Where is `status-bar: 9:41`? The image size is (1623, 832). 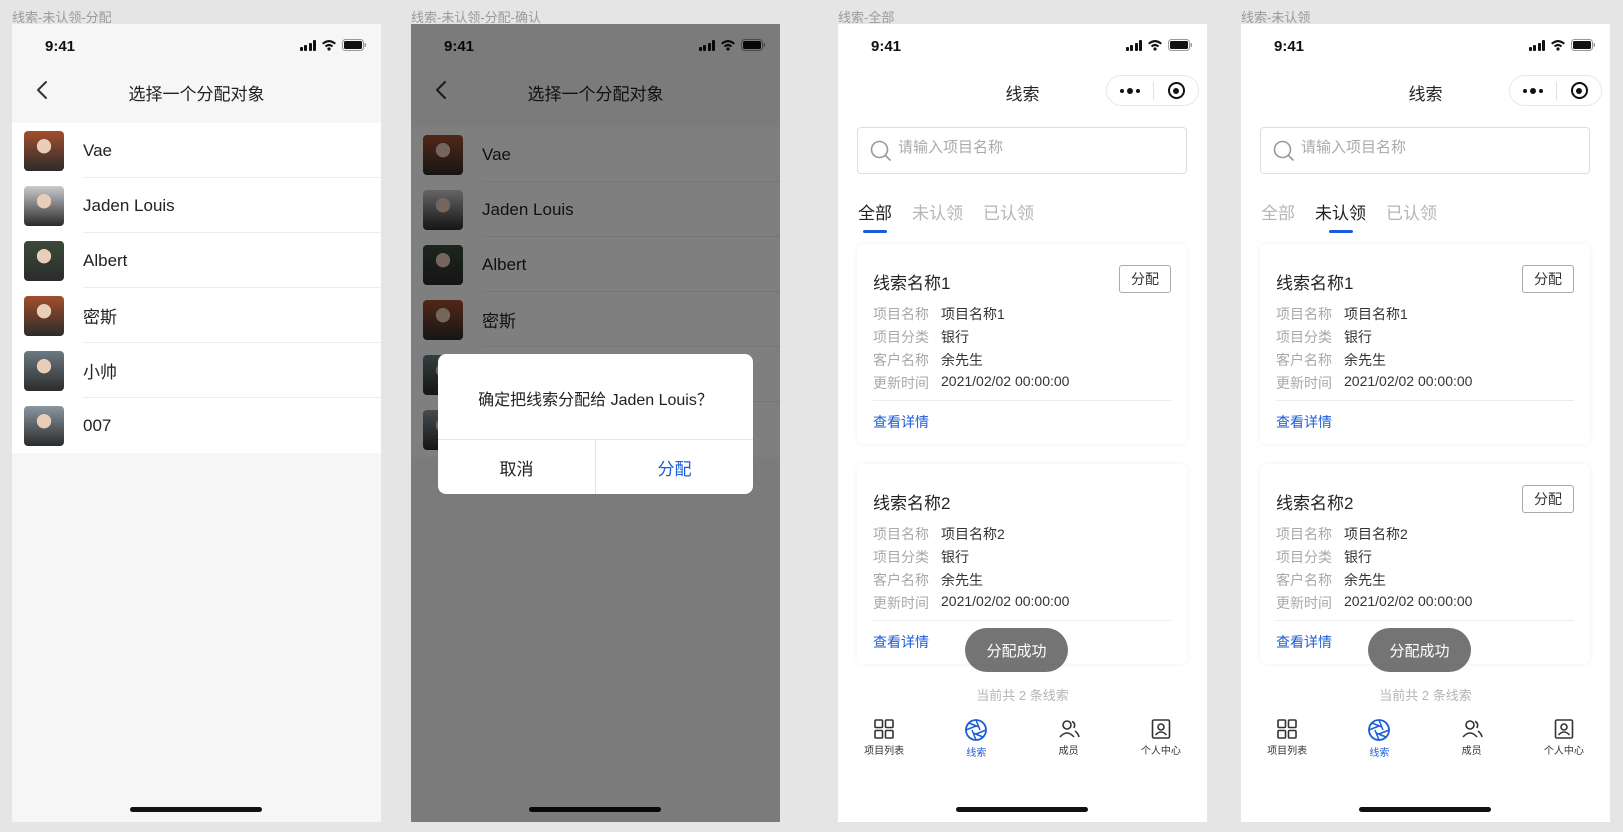 status-bar: 9:41 is located at coordinates (1022, 46).